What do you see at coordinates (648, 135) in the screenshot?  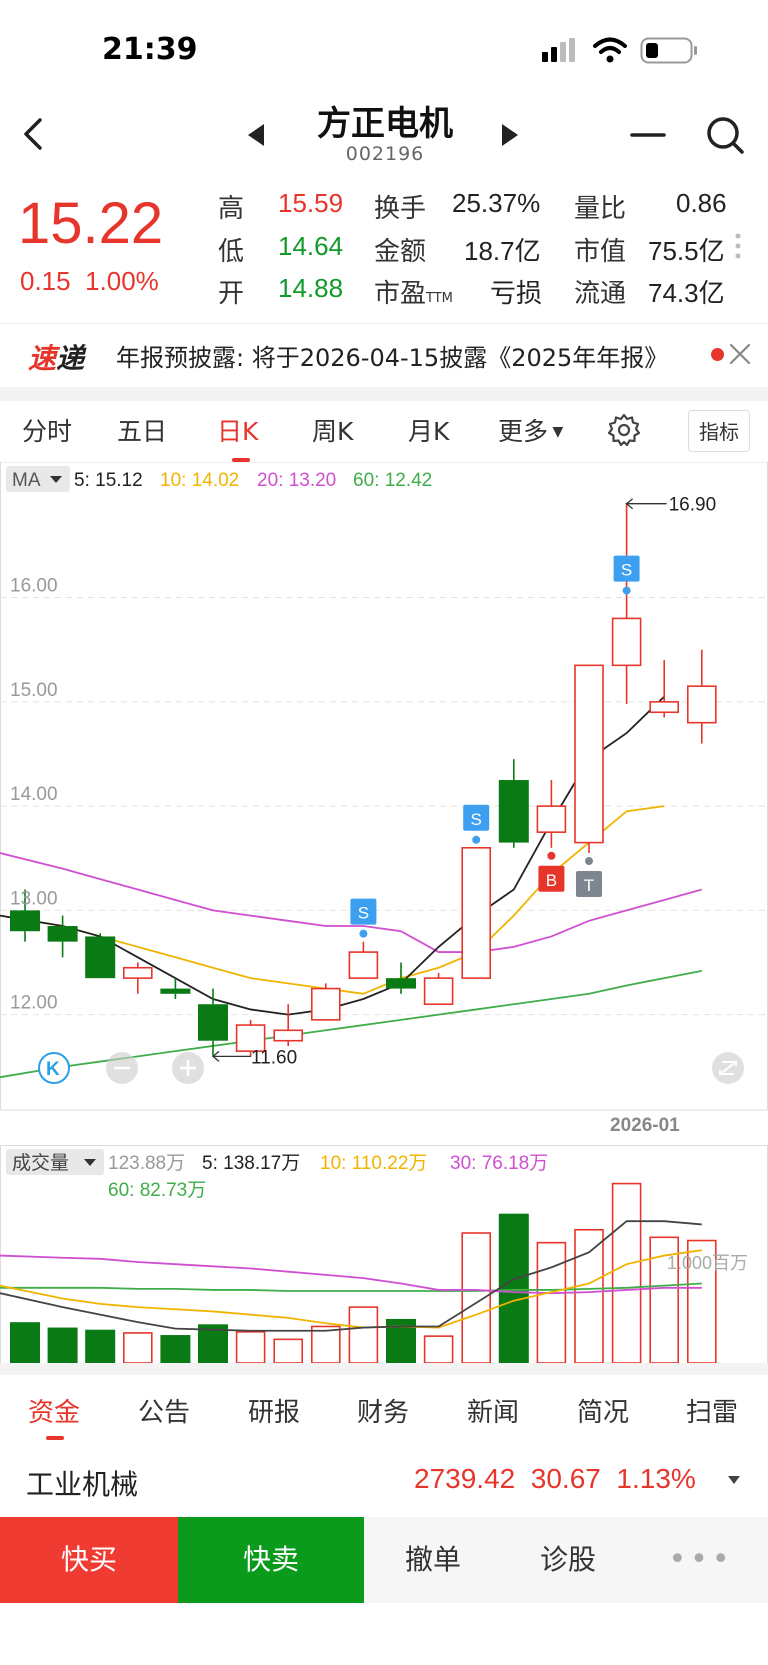 I see `remove-watchlist-button` at bounding box center [648, 135].